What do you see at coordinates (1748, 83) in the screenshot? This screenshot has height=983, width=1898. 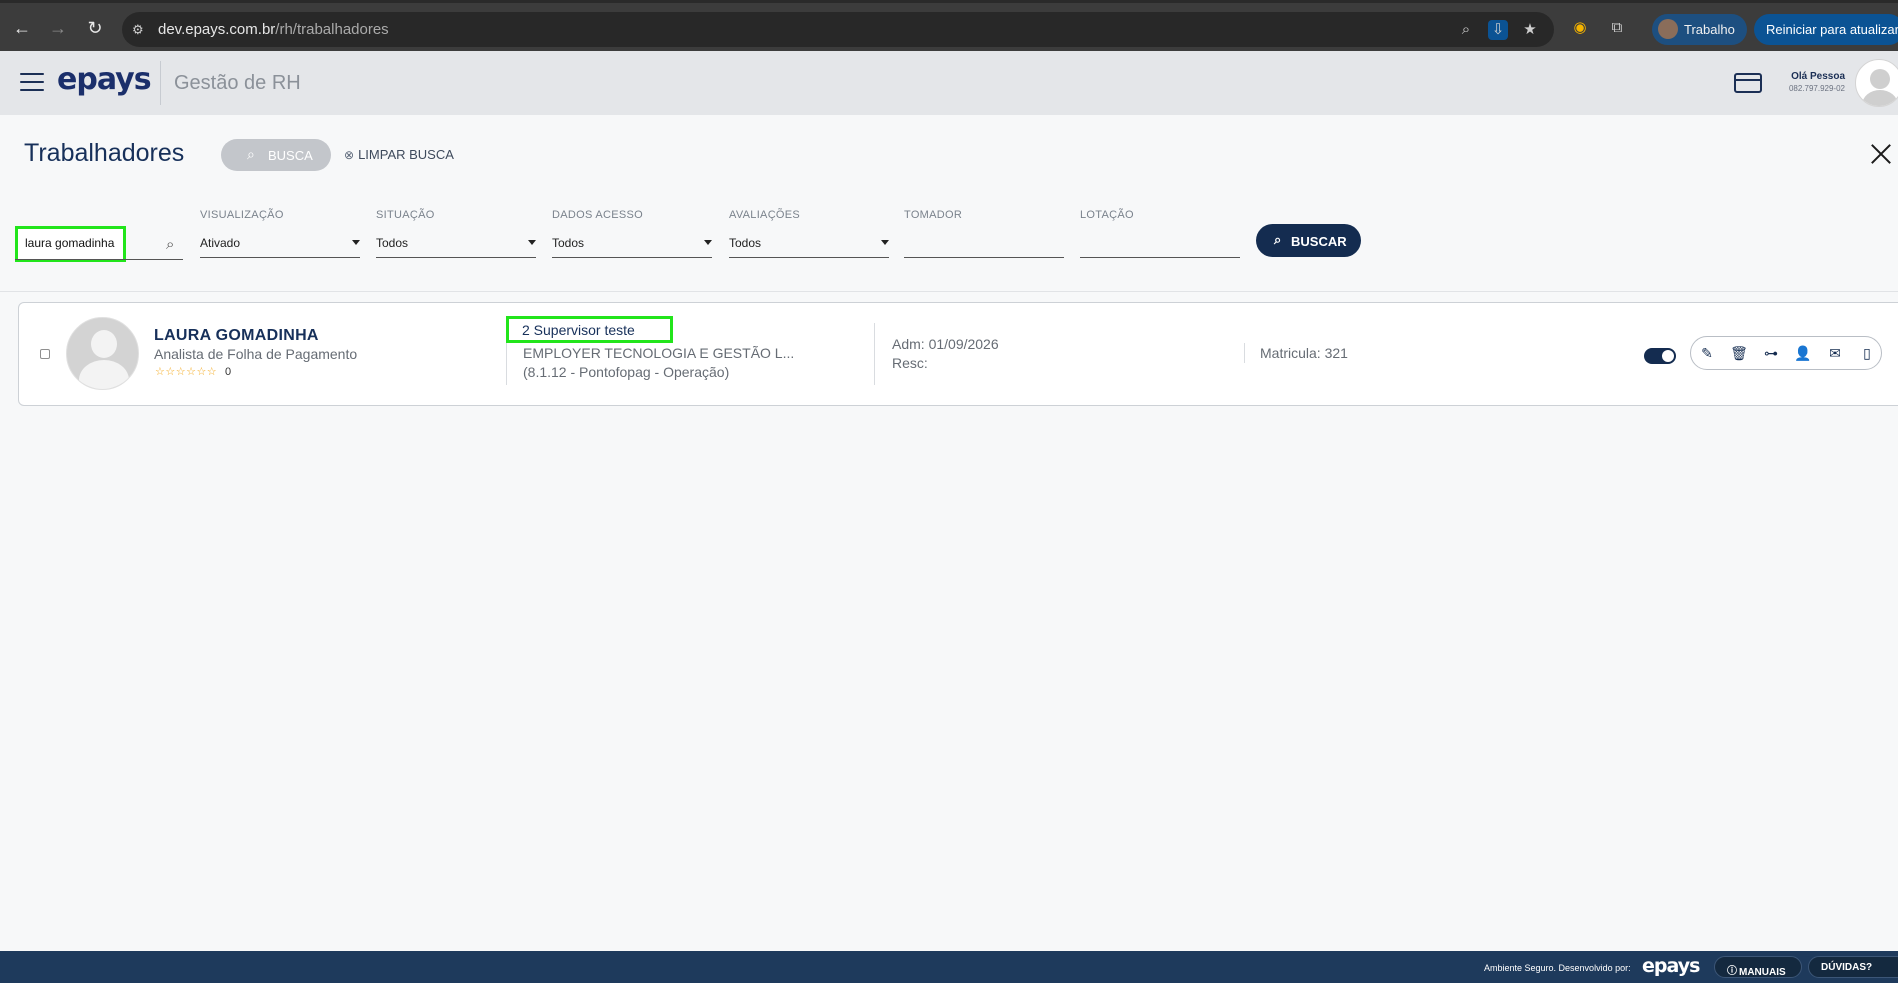 I see `card-icon` at bounding box center [1748, 83].